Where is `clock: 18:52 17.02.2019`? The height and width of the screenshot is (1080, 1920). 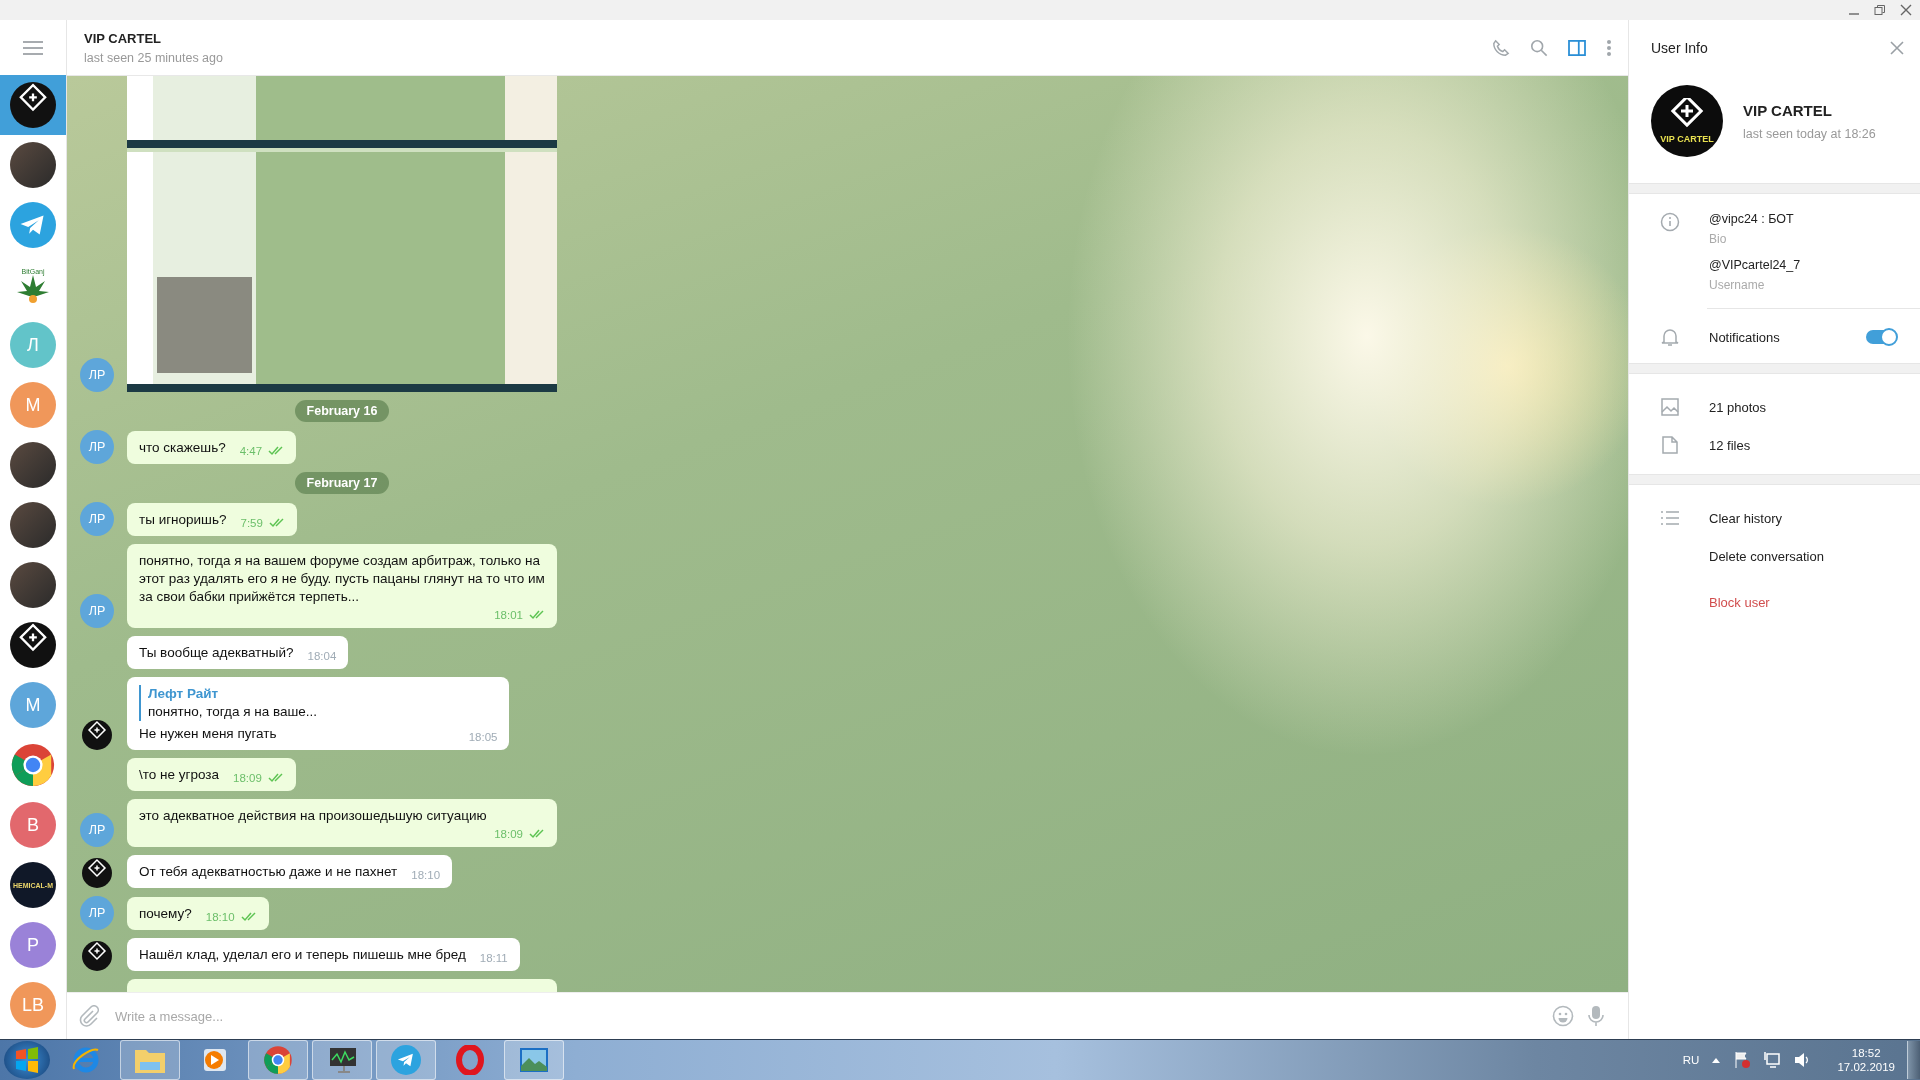 clock: 18:52 17.02.2019 is located at coordinates (1859, 1060).